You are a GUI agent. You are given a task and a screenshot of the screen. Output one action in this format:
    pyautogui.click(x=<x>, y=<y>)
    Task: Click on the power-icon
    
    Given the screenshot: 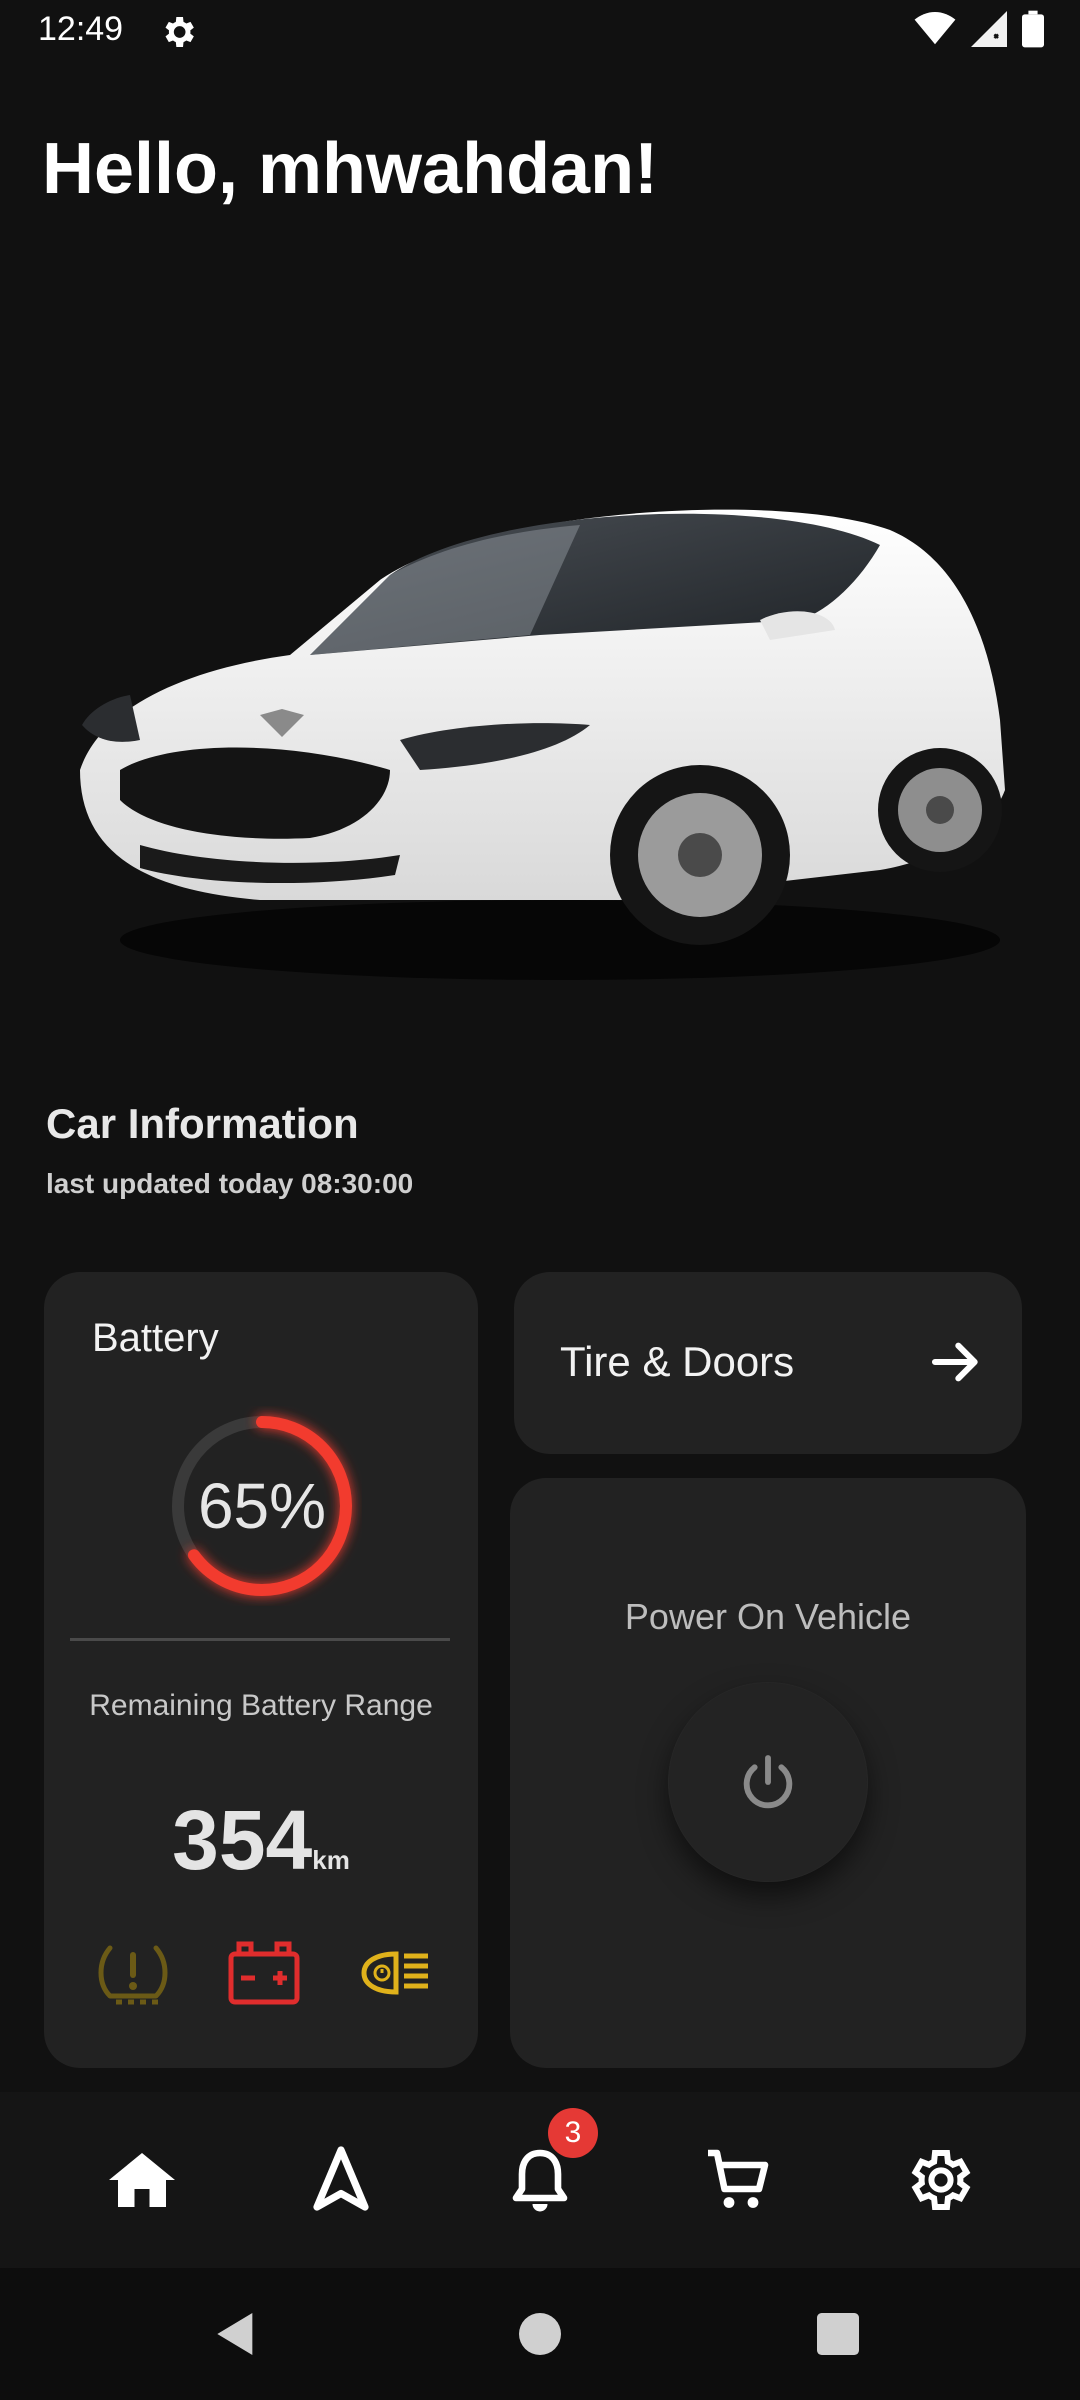 What is the action you would take?
    pyautogui.click(x=768, y=1782)
    